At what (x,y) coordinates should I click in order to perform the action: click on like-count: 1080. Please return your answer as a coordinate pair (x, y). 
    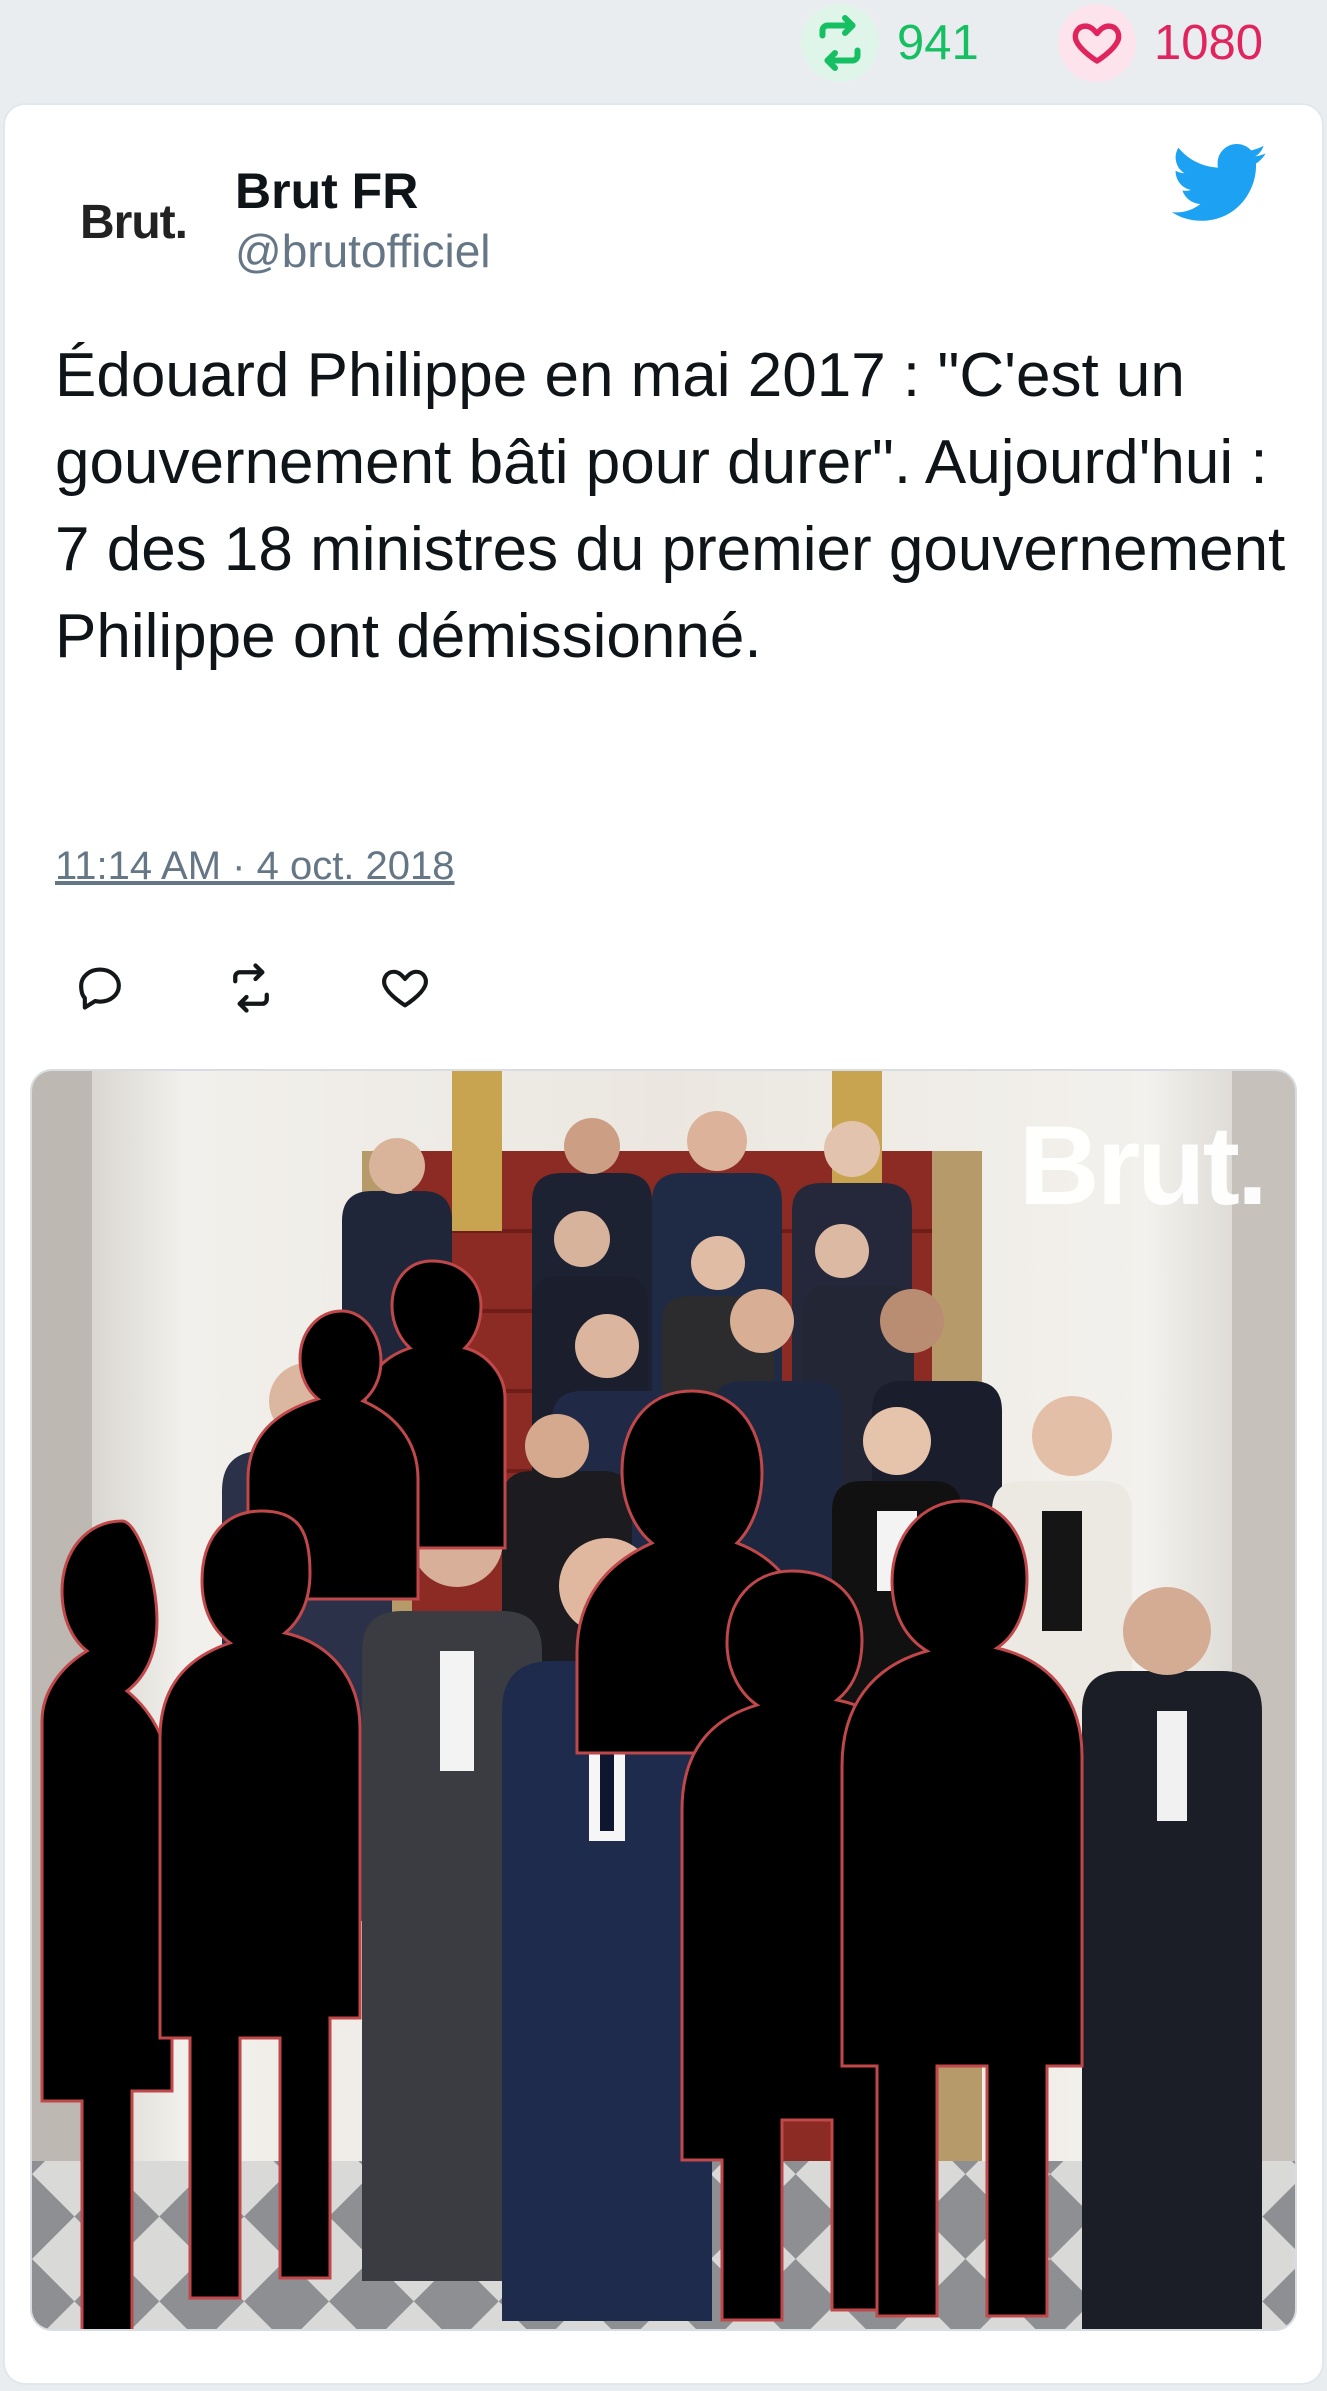
    Looking at the image, I should click on (1160, 43).